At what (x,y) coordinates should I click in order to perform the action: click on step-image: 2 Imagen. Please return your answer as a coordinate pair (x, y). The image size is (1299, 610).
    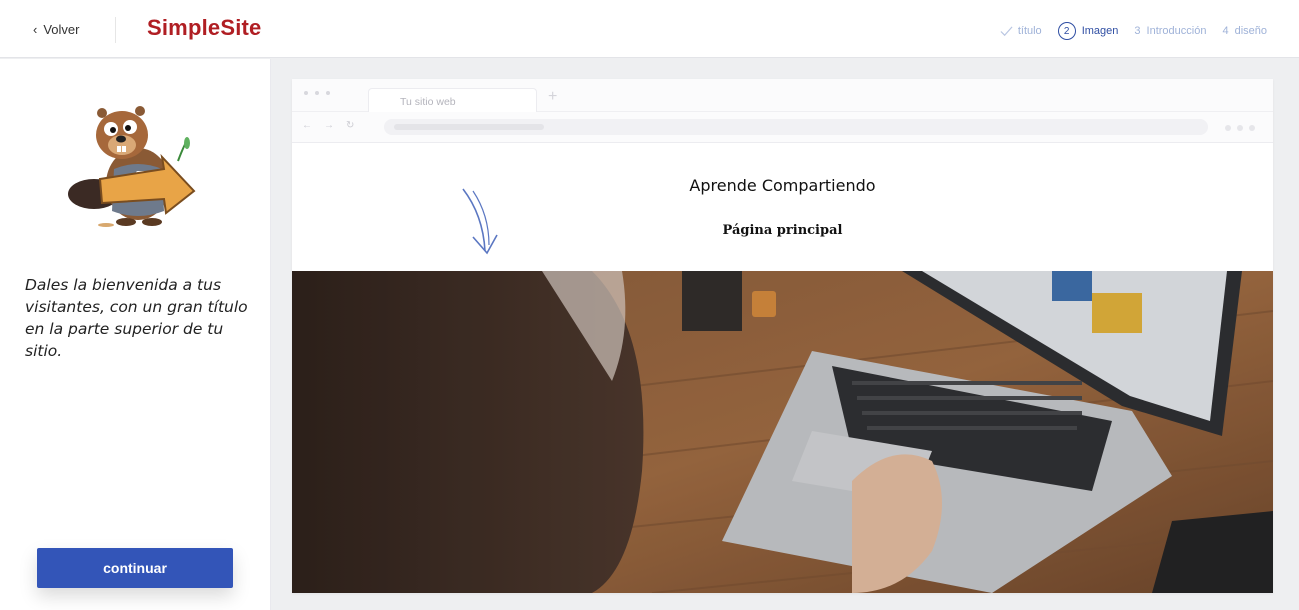
    Looking at the image, I should click on (1088, 31).